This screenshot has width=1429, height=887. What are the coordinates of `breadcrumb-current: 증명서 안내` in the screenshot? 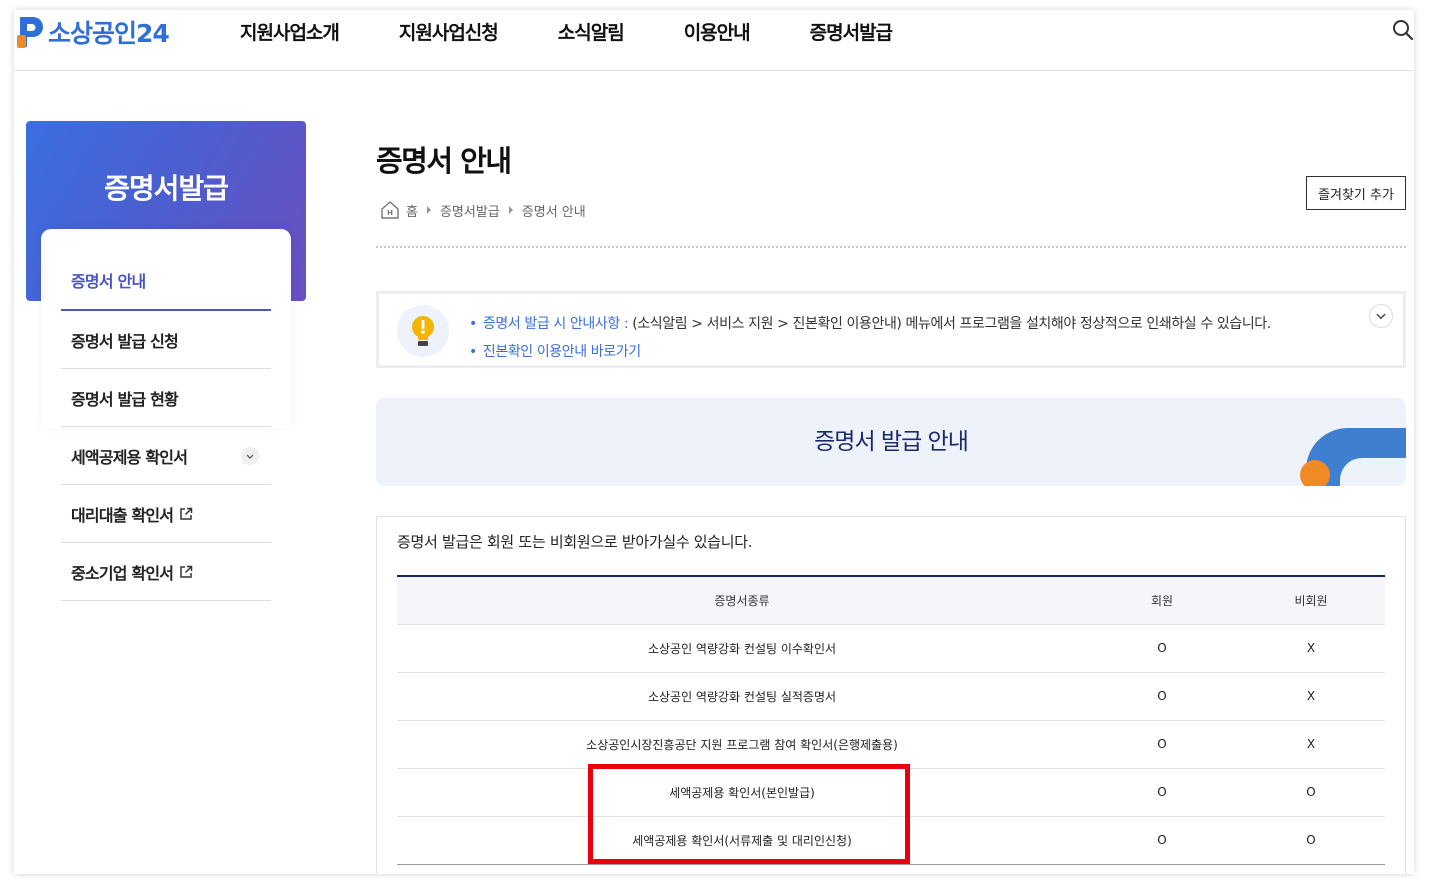 It's located at (553, 212).